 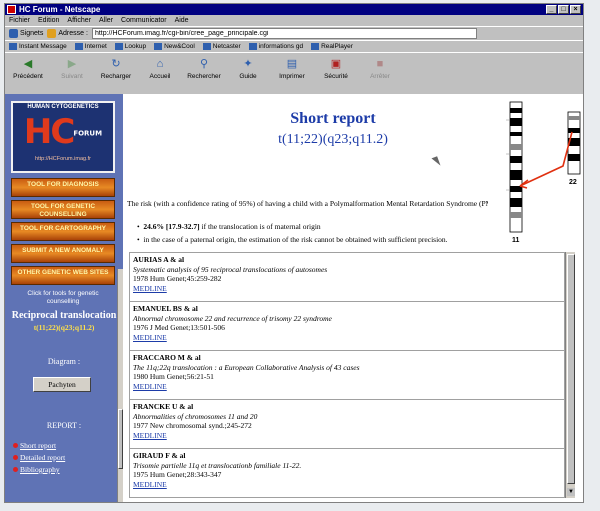 What do you see at coordinates (63, 158) in the screenshot?
I see `logo-url: http://HCForum.imag.fr` at bounding box center [63, 158].